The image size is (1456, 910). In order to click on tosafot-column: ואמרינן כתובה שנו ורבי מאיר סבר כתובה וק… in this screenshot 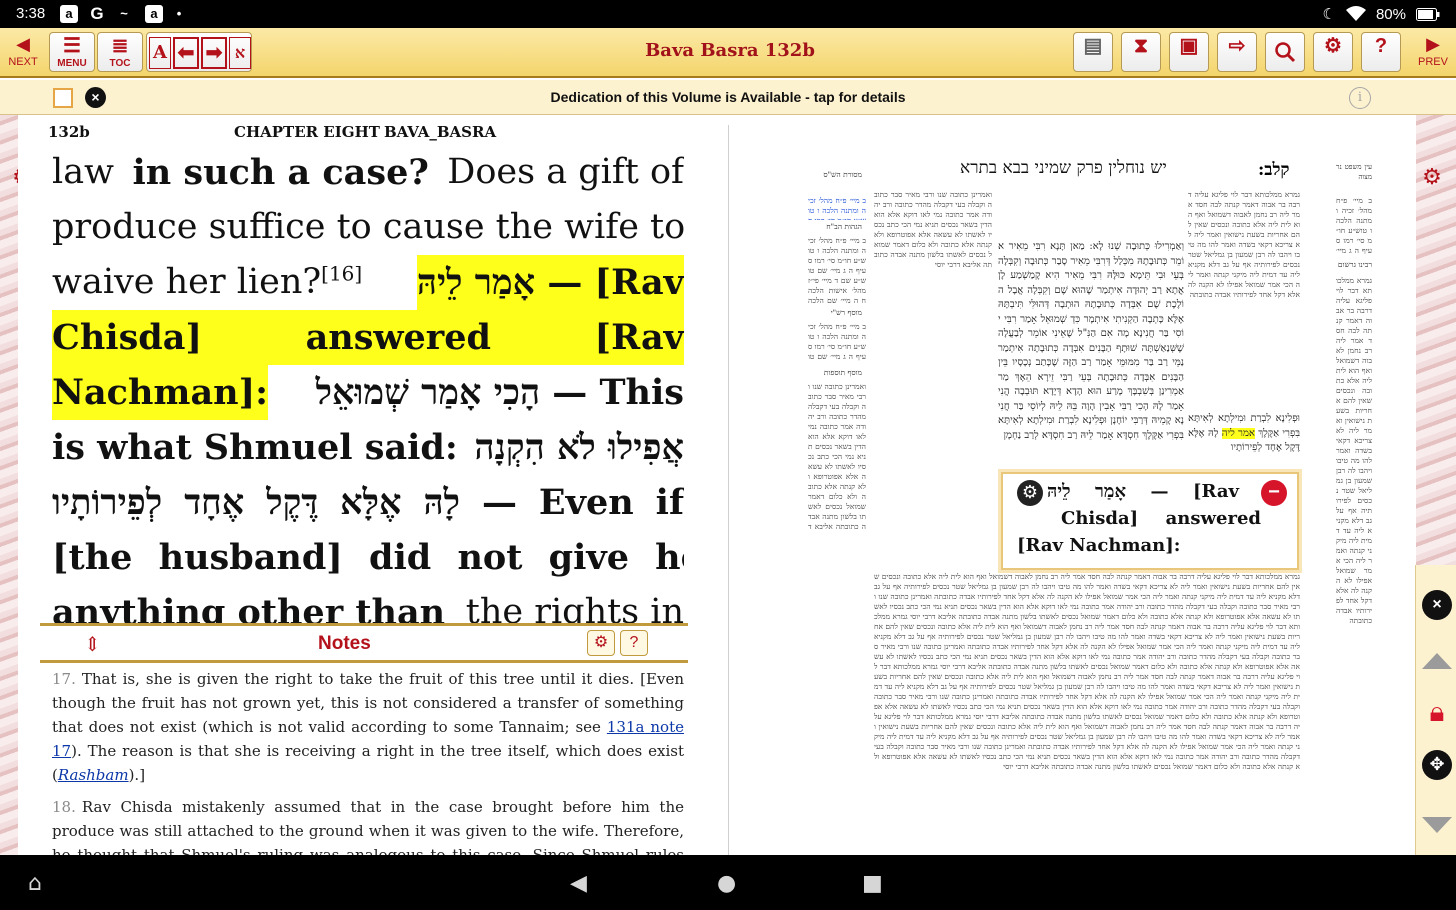, I will do `click(933, 229)`.